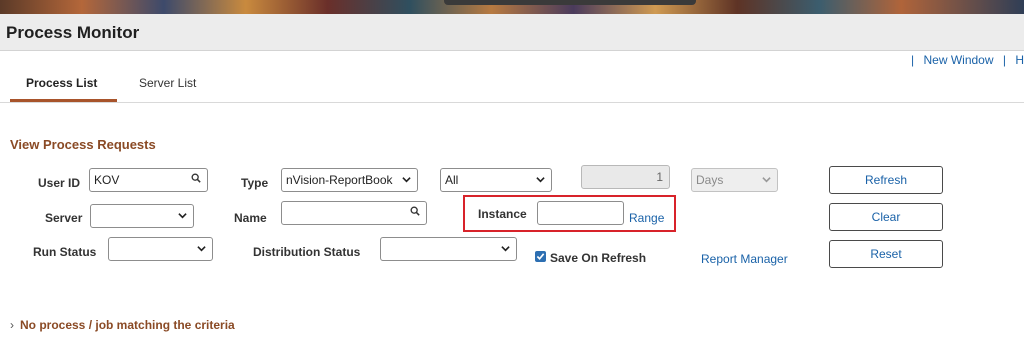  I want to click on truncated-link: H, so click(1019, 60).